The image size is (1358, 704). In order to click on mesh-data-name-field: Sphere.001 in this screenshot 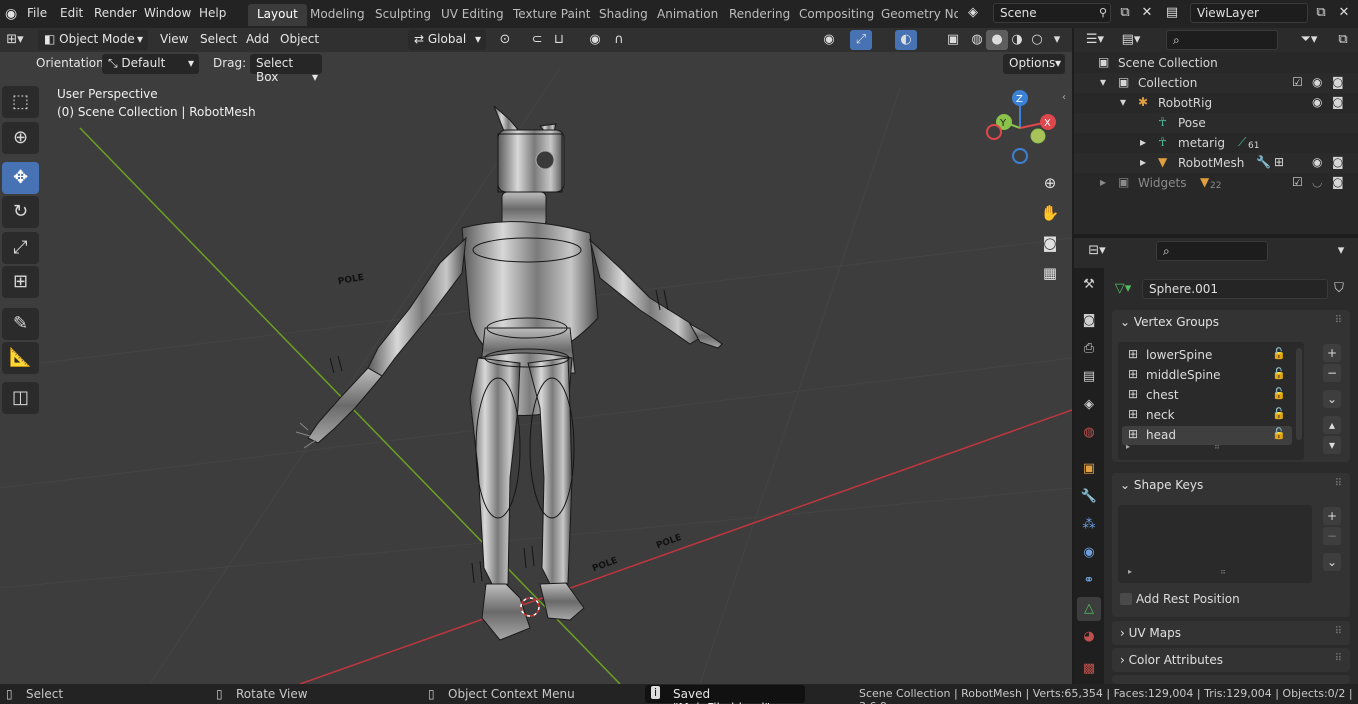, I will do `click(1235, 289)`.